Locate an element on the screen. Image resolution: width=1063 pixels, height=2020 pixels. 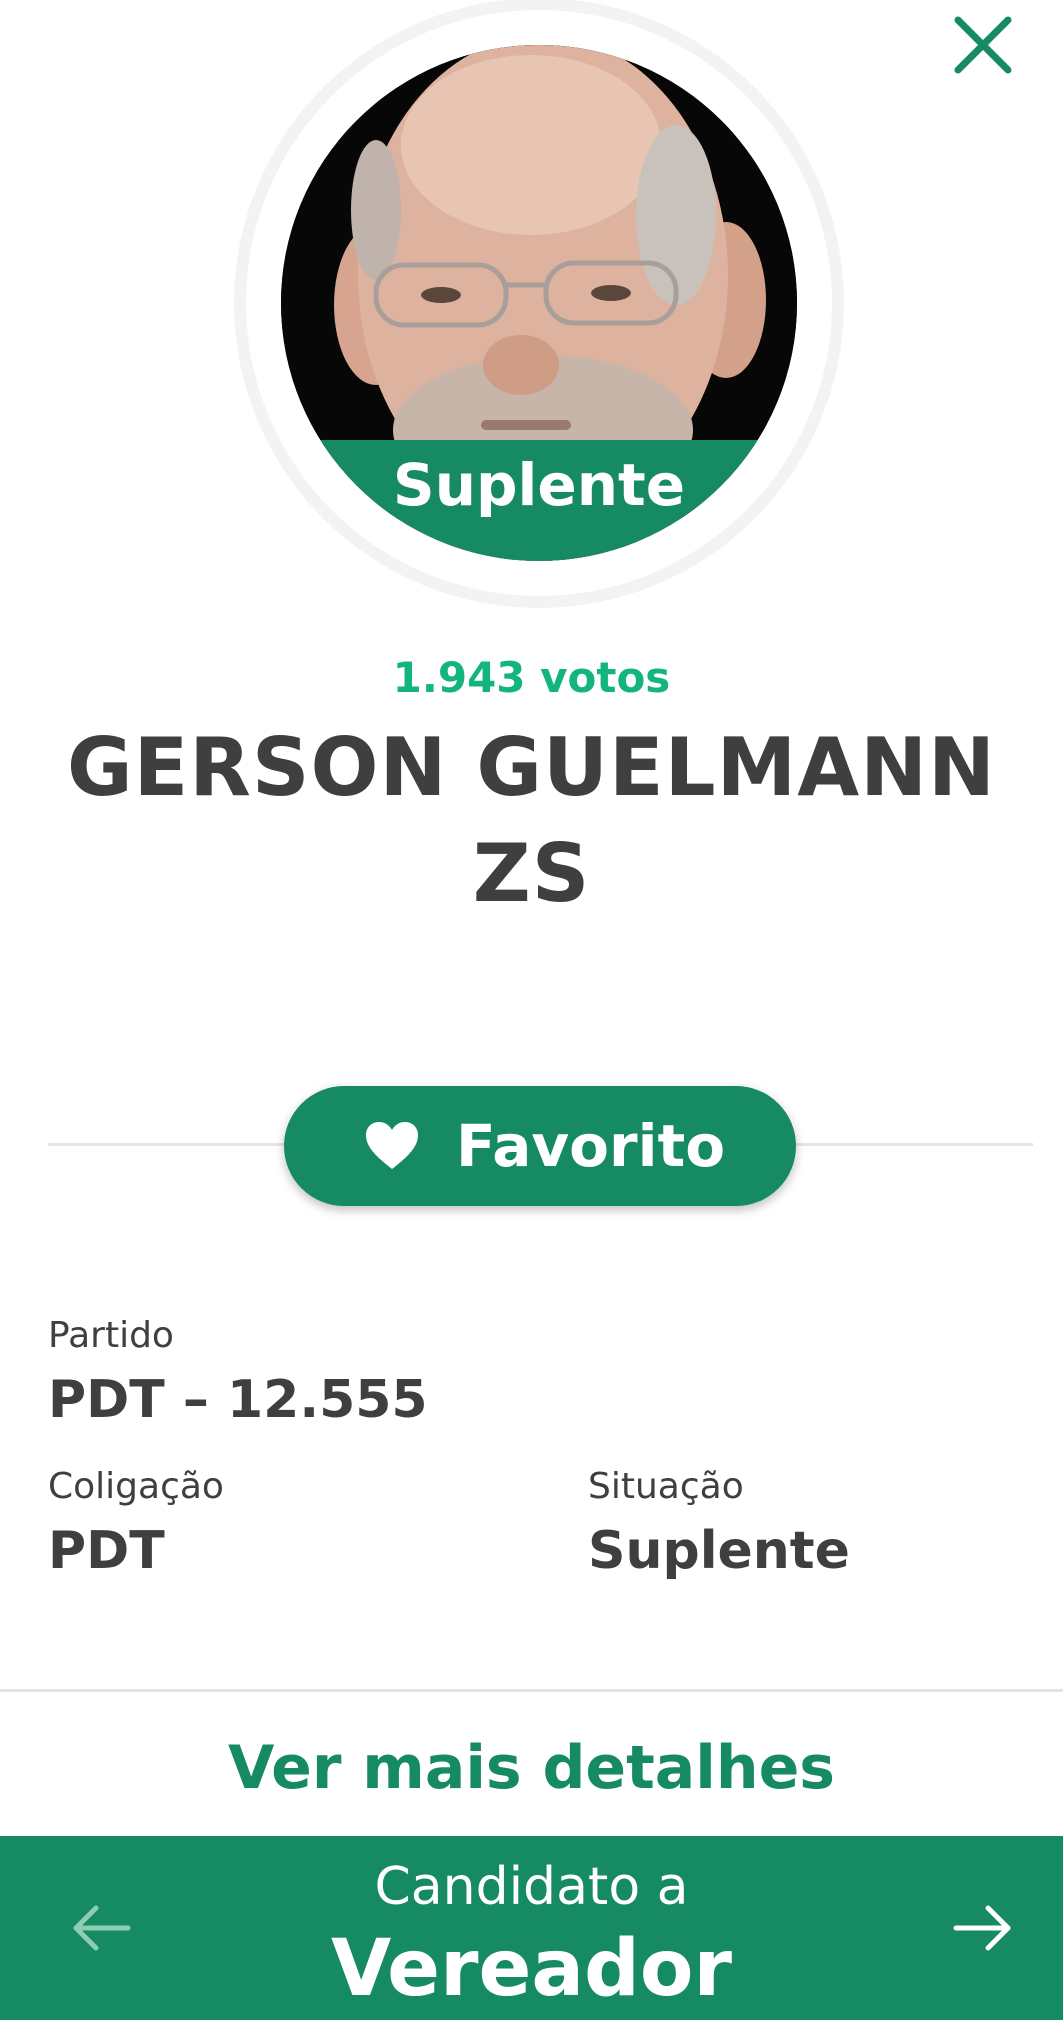
heart-icon is located at coordinates (392, 1145).